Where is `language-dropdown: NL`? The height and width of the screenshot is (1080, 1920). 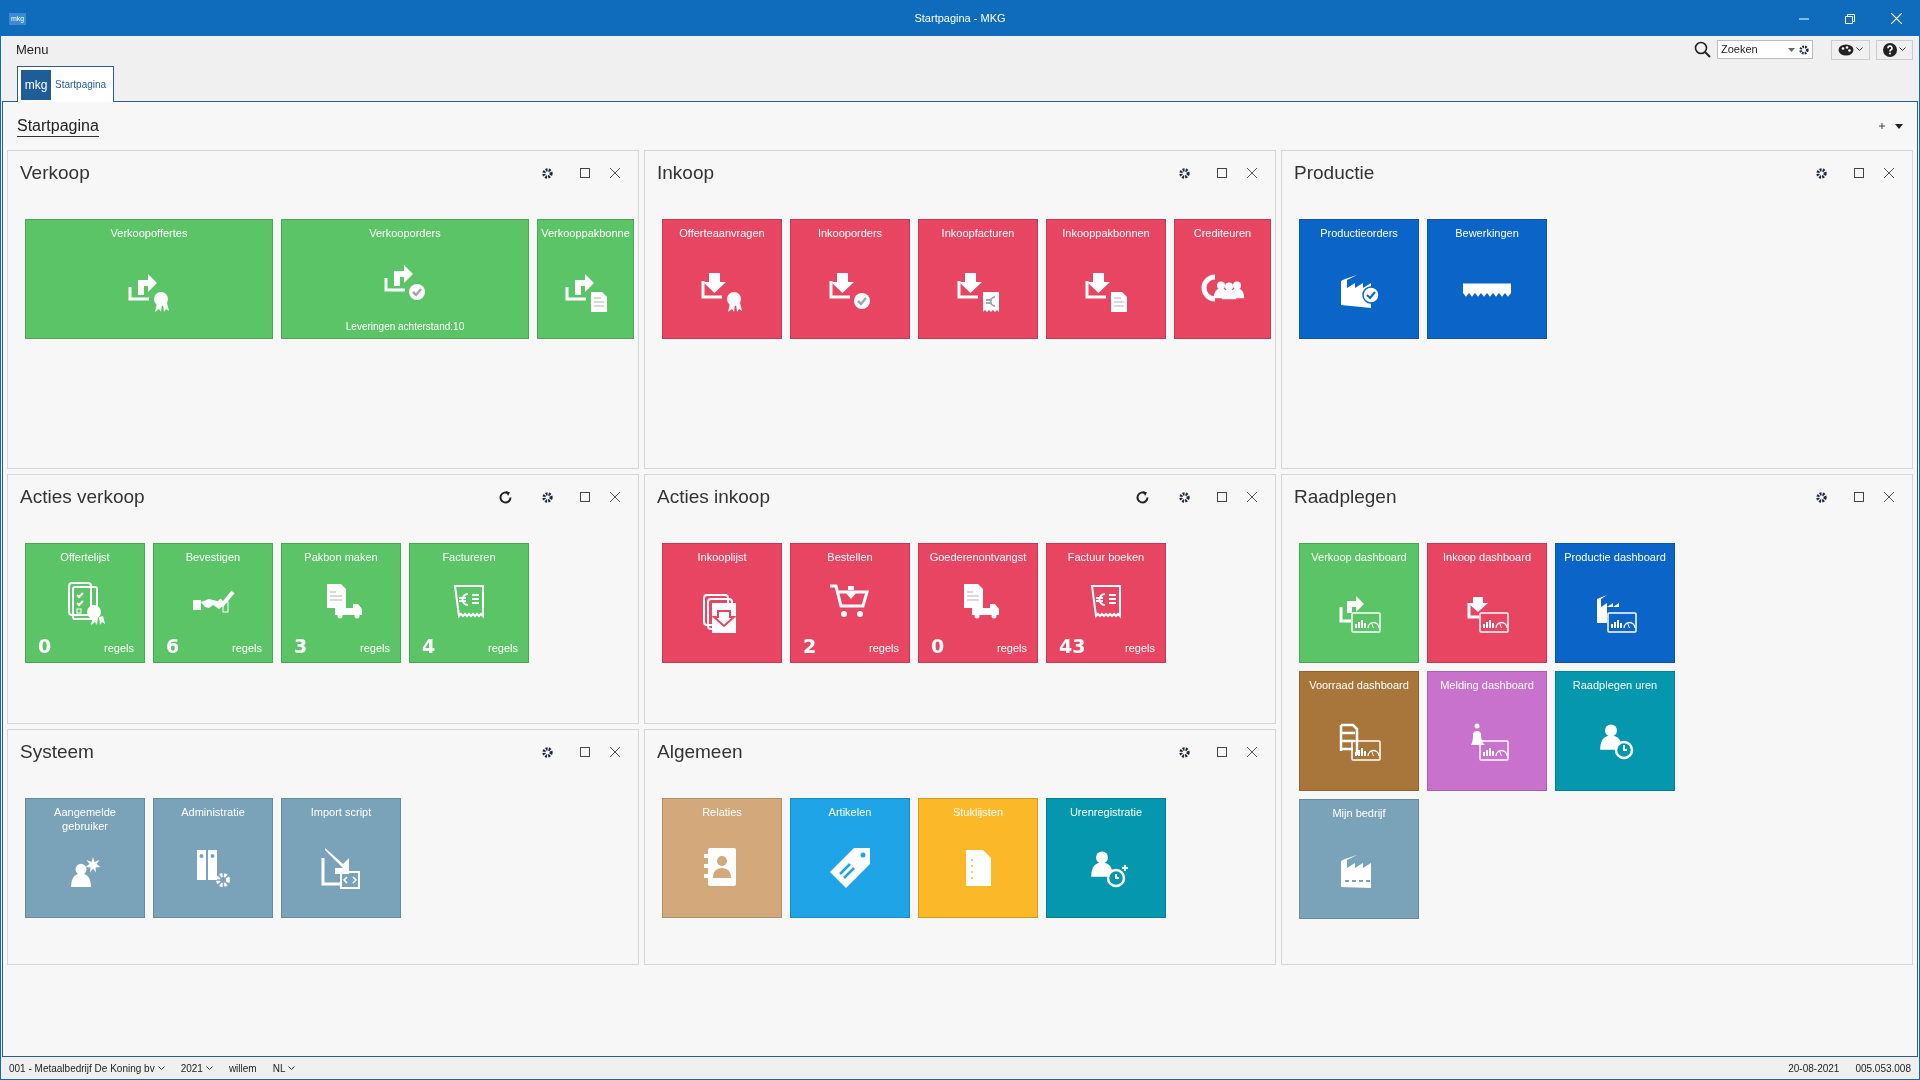
language-dropdown: NL is located at coordinates (284, 1068).